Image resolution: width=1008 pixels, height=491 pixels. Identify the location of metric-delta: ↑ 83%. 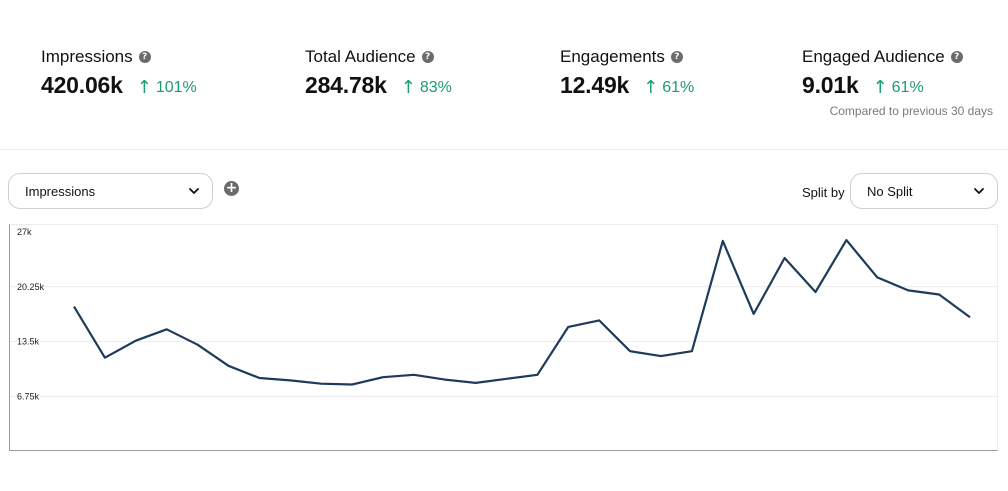
(426, 87).